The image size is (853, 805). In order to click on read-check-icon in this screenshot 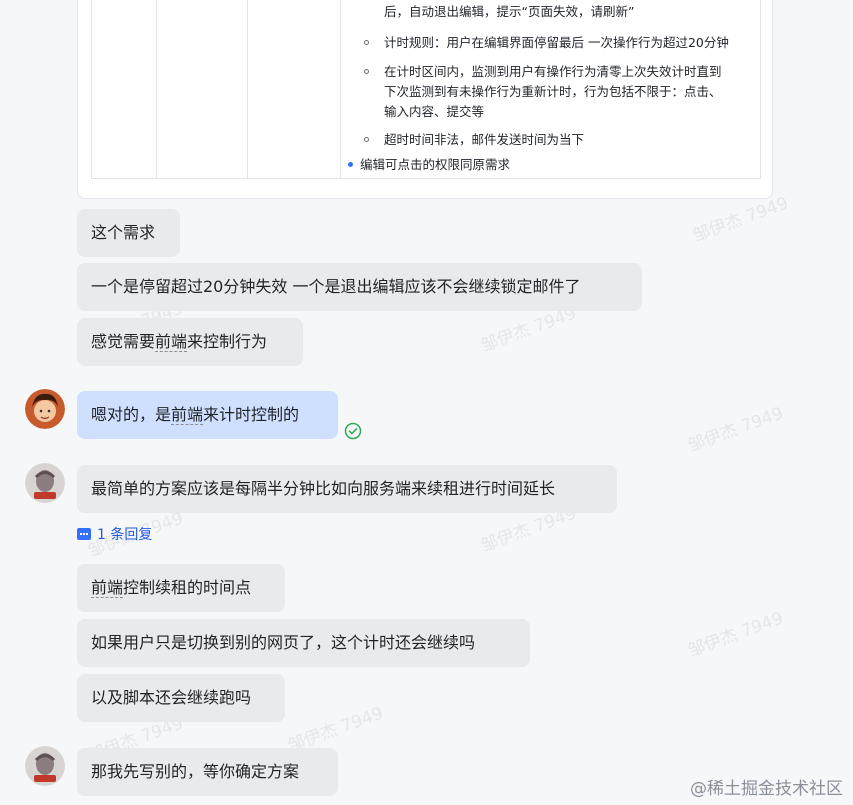, I will do `click(353, 431)`.